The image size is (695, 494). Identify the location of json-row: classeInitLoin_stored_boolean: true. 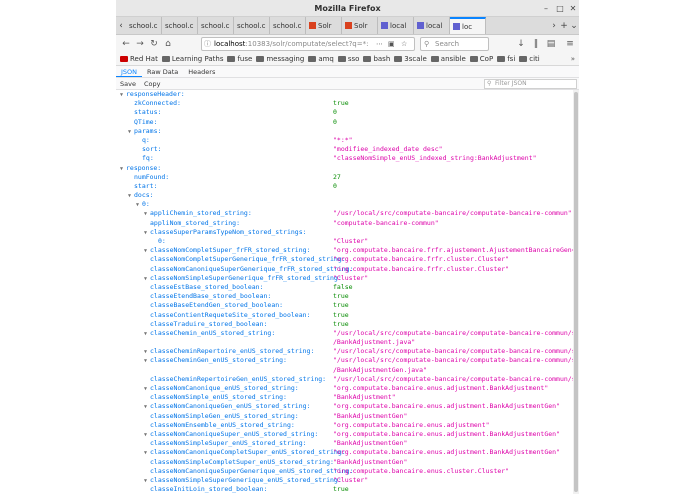
(347, 489).